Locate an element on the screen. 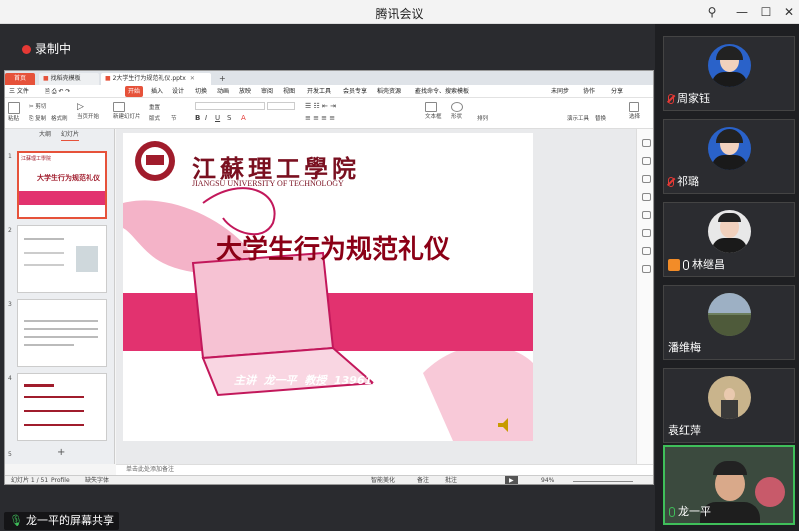 The image size is (799, 531). replace-label: 替换 is located at coordinates (601, 119).